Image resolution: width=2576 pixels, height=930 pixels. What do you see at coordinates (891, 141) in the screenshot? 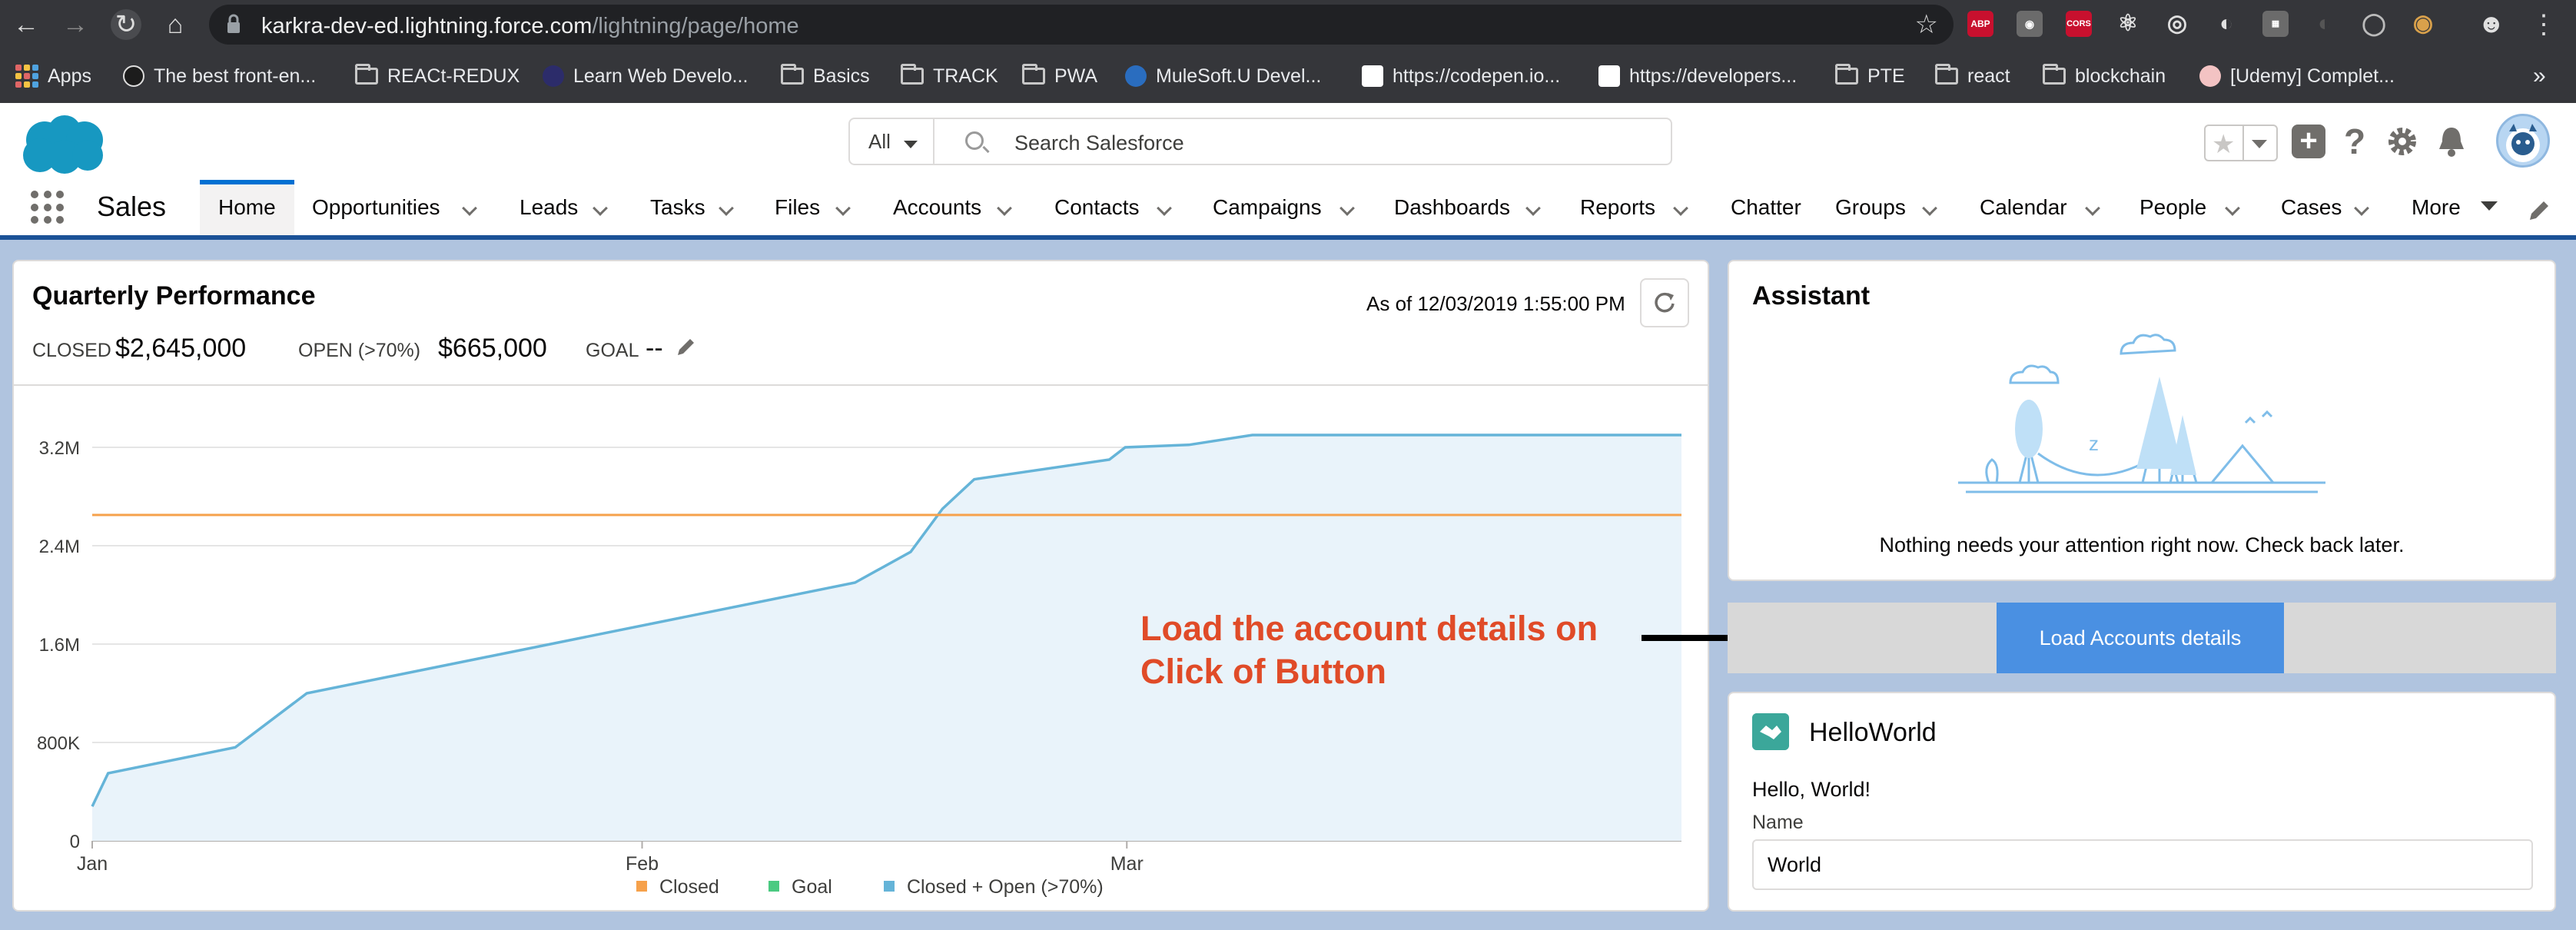
I see `search-scope-dropdown: All` at bounding box center [891, 141].